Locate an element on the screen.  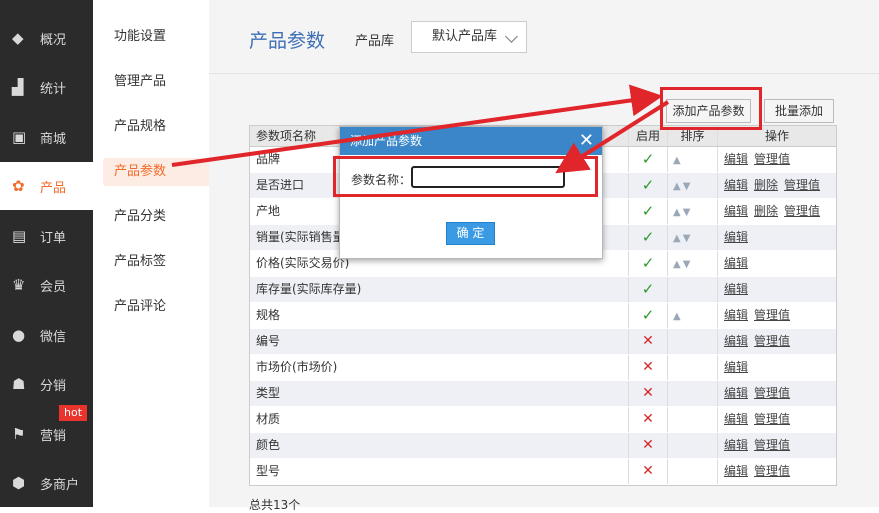
nav-item-5: ♛ 会员 is located at coordinates (46, 285).